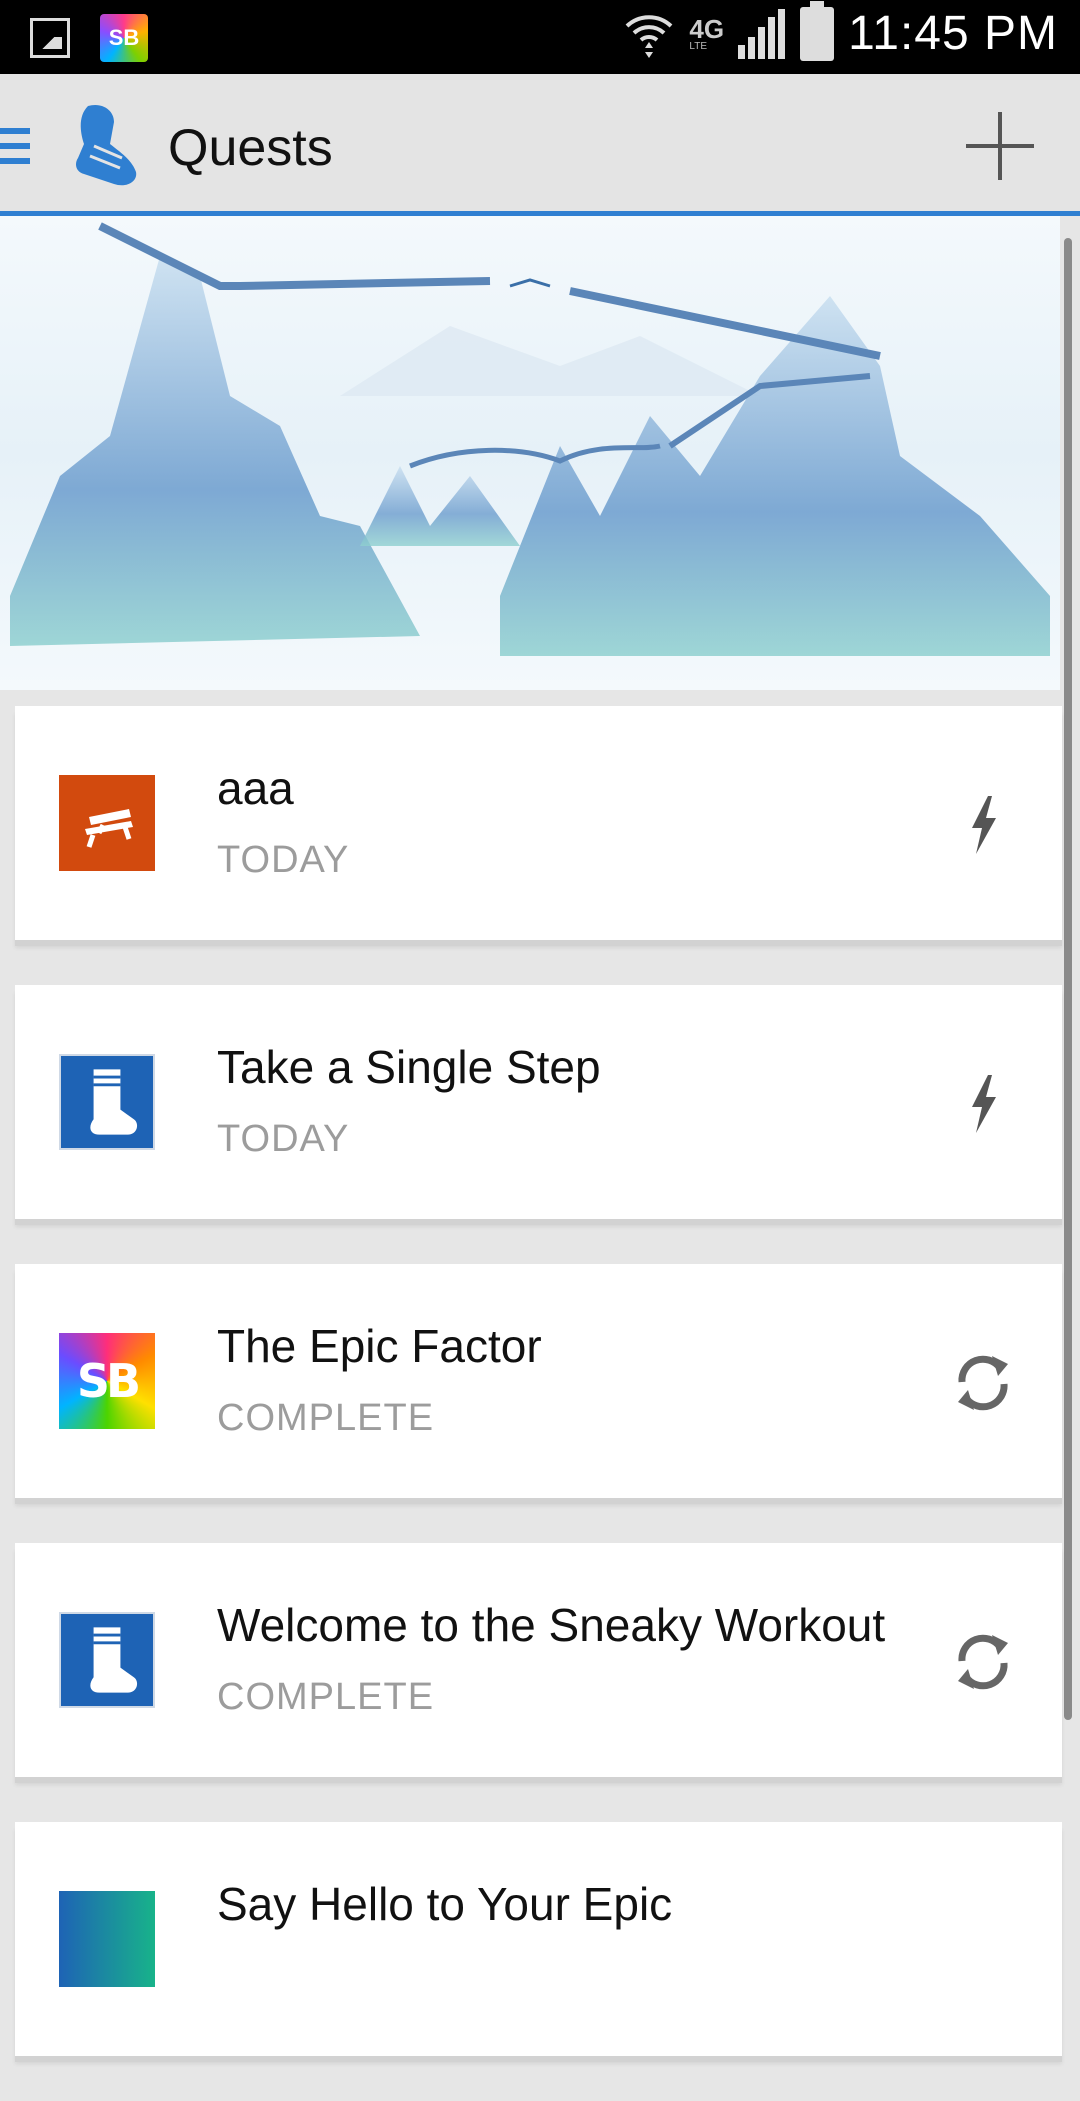 The width and height of the screenshot is (1080, 2101). What do you see at coordinates (953, 33) in the screenshot?
I see `clock: 11:45 PM` at bounding box center [953, 33].